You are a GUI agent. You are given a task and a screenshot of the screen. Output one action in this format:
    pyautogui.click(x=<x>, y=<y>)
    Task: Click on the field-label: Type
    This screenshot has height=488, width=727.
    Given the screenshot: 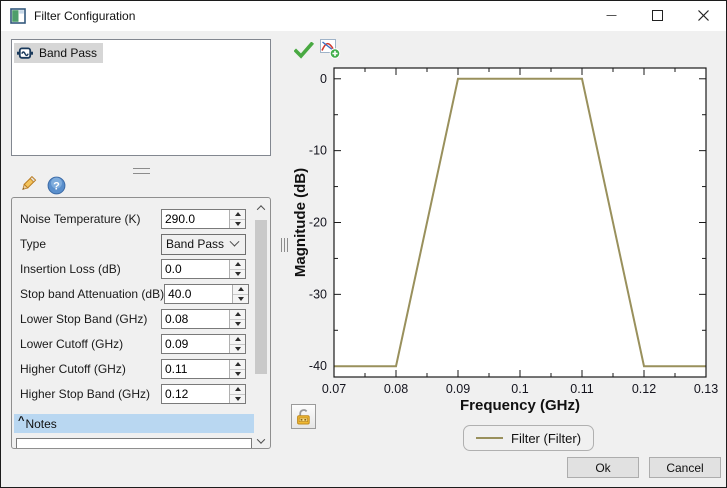 What is the action you would take?
    pyautogui.click(x=33, y=244)
    